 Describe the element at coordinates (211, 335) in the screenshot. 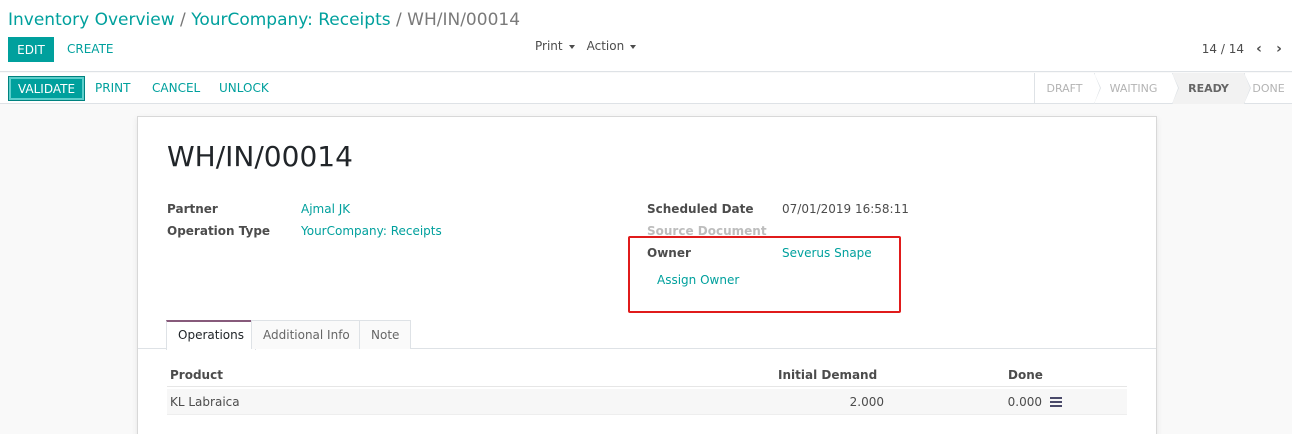

I see `tab-operations: Operations` at that location.